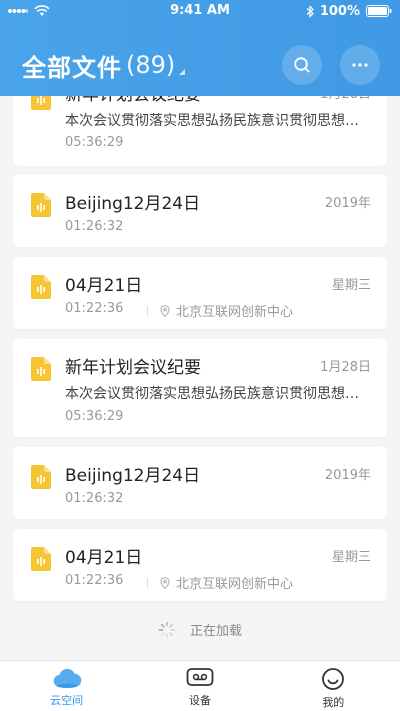 The width and height of the screenshot is (400, 711). I want to click on tab-bar: 云空间 设备 我的, so click(200, 685).